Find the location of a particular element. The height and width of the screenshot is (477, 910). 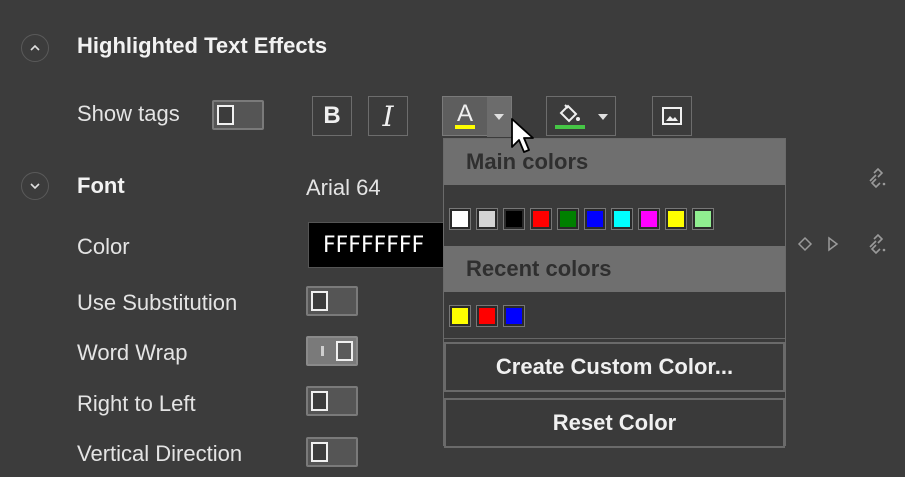

vertical-direction-toggle is located at coordinates (332, 452).